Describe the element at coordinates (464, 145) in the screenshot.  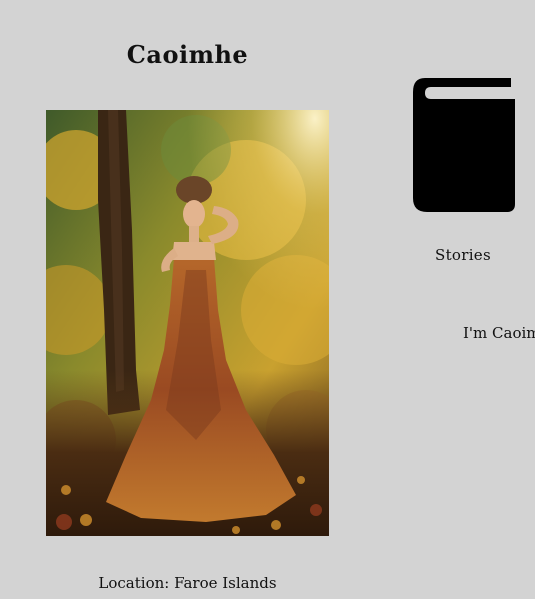
I see `book-icon` at that location.